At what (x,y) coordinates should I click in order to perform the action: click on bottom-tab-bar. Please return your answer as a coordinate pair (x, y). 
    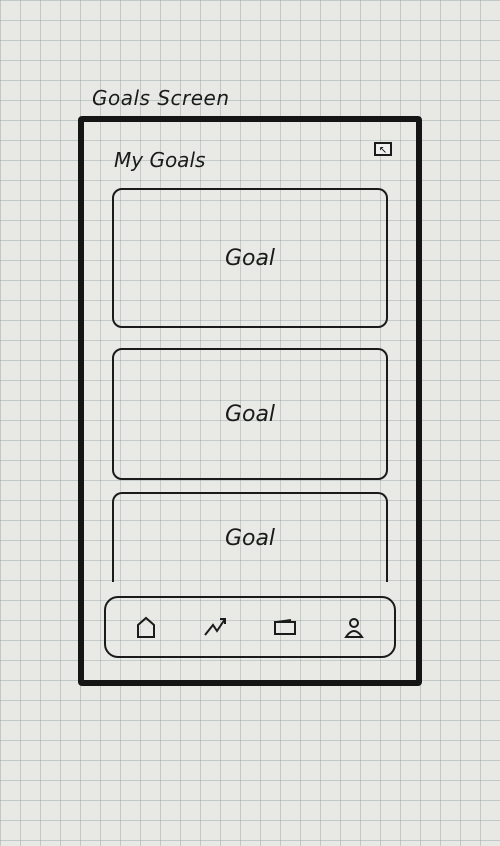
    Looking at the image, I should click on (250, 627).